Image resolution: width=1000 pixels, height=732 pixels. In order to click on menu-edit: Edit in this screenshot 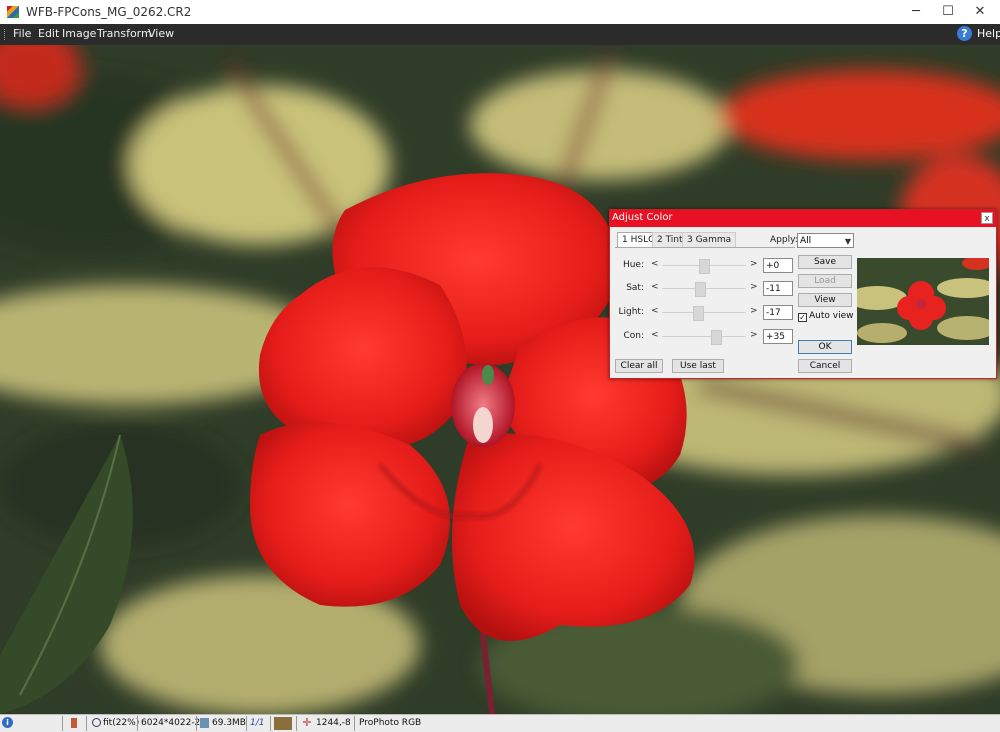, I will do `click(48, 33)`.